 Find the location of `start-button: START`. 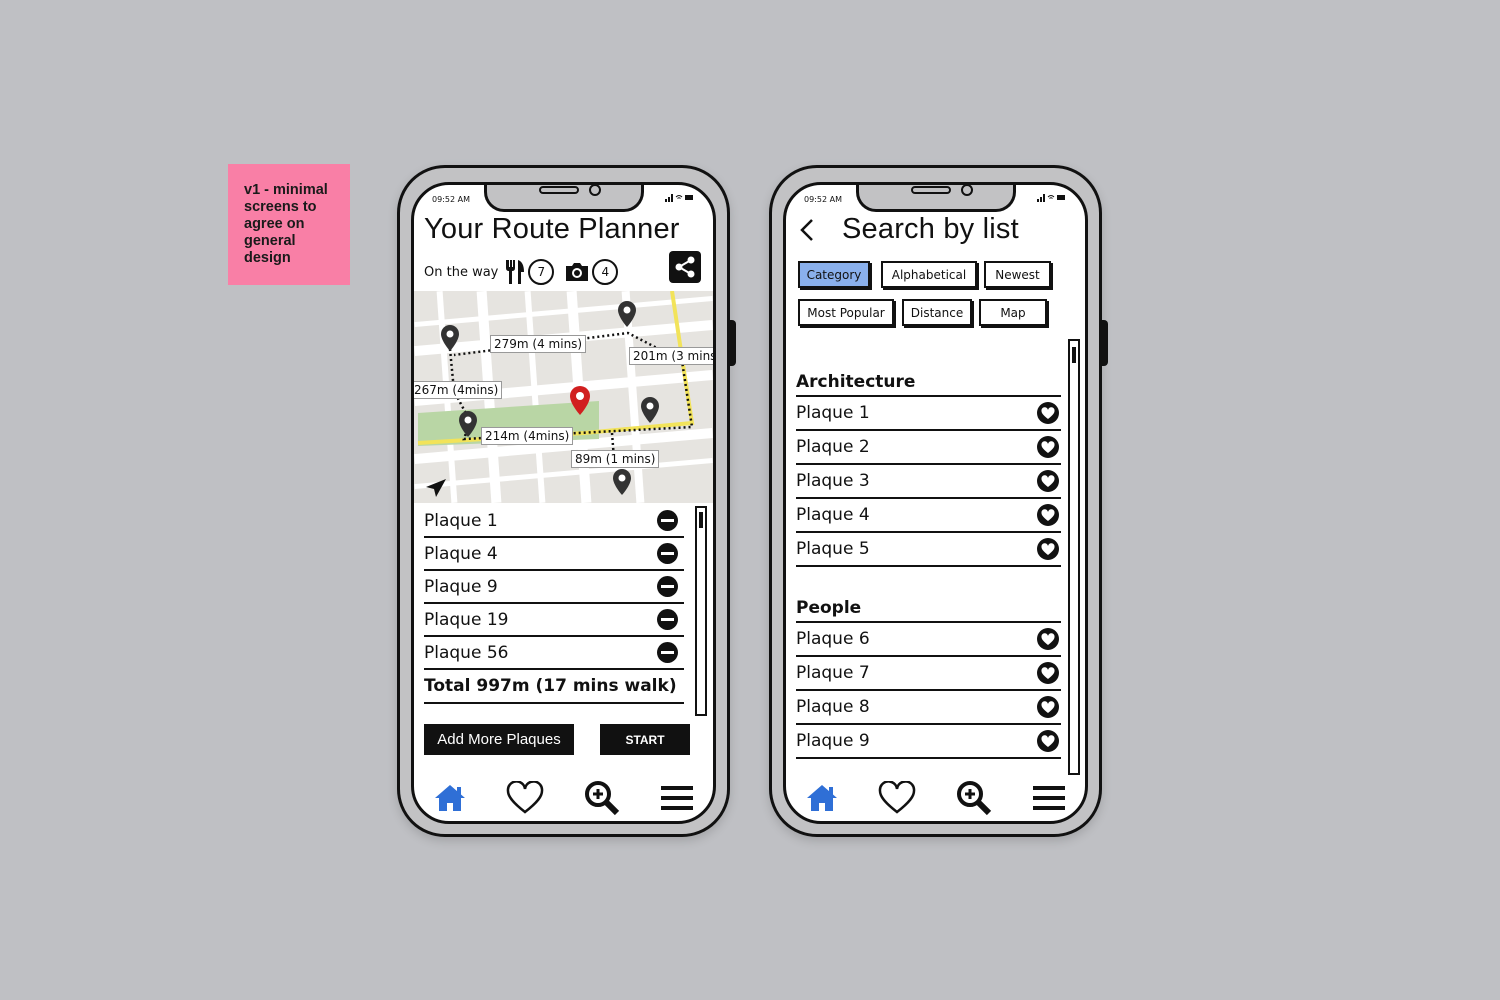

start-button: START is located at coordinates (645, 739).